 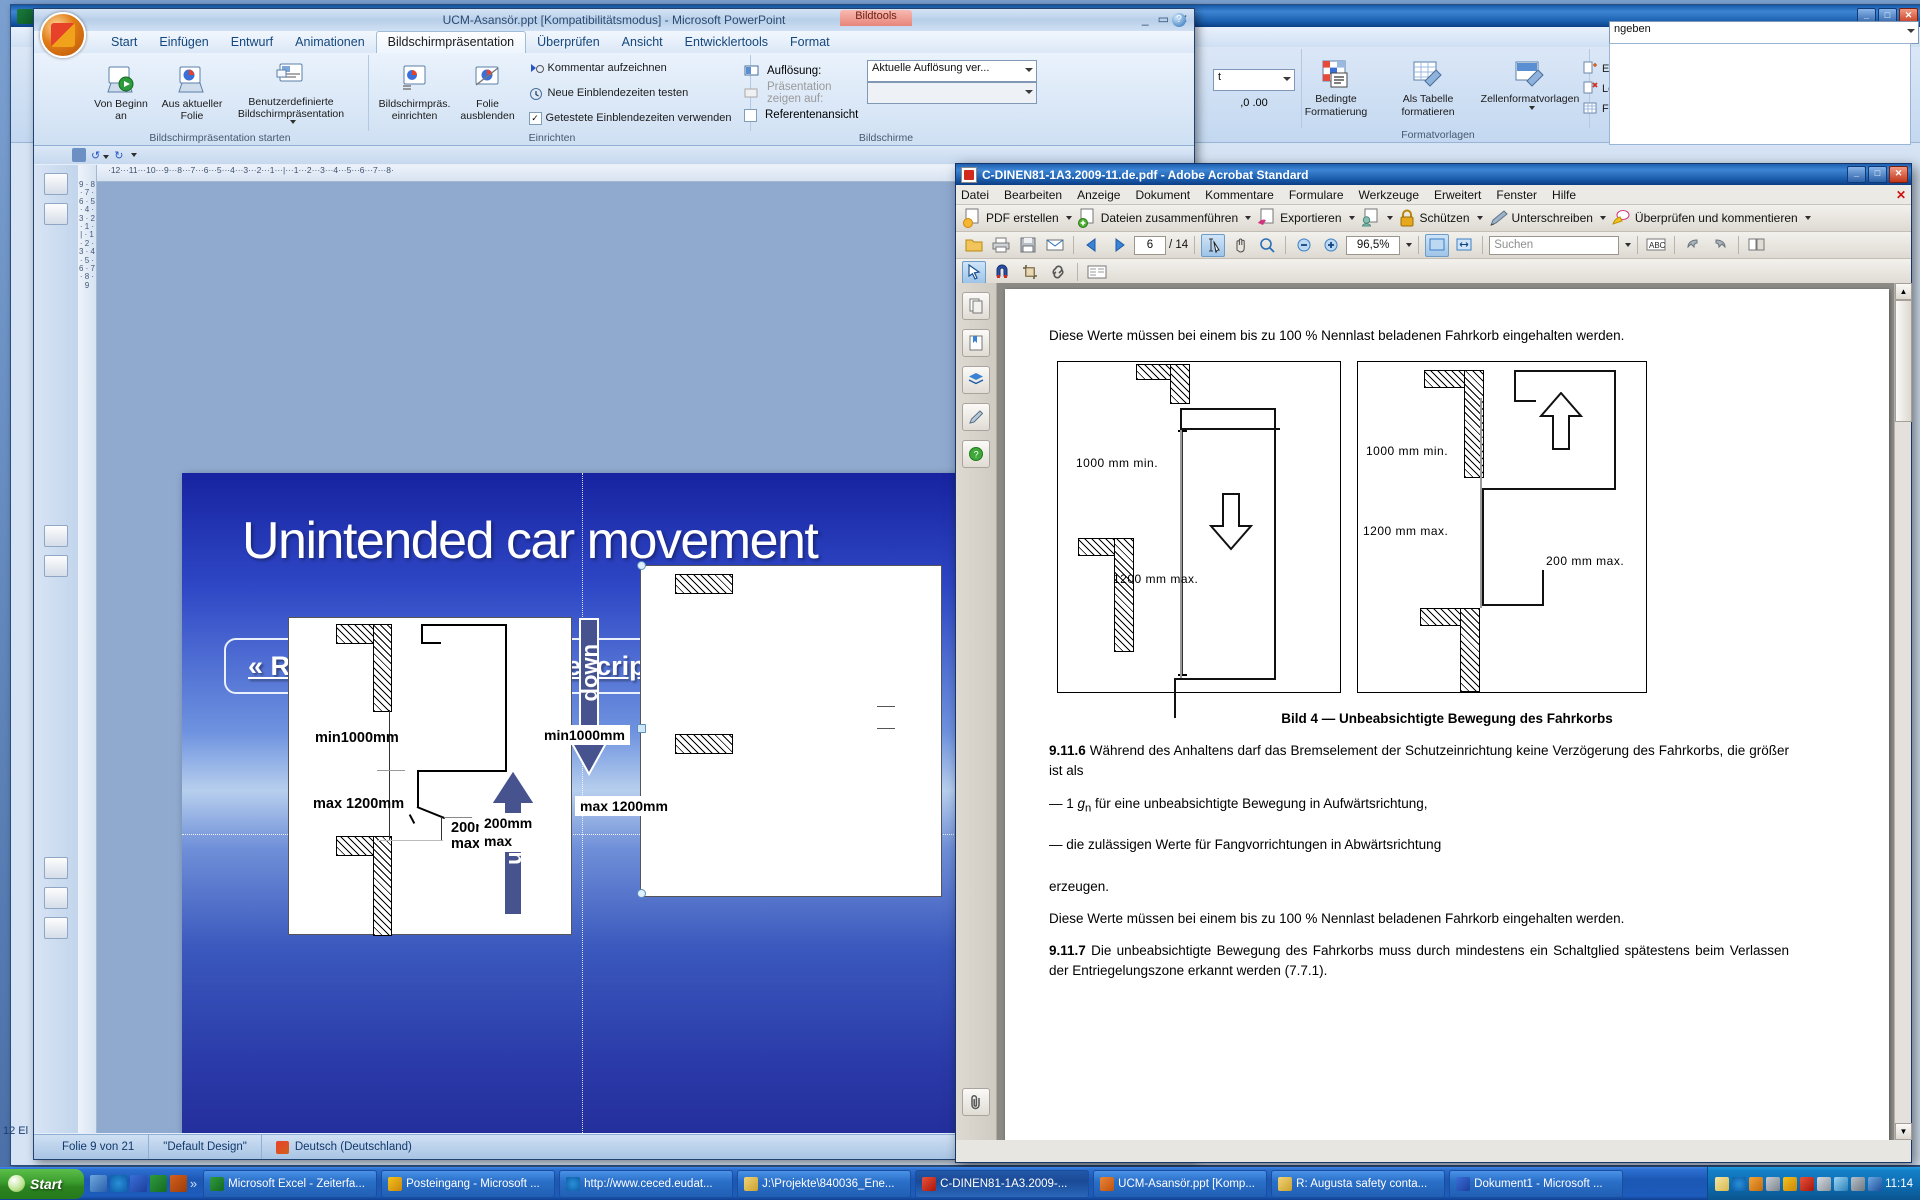 I want to click on start-button: Start, so click(x=42, y=1183).